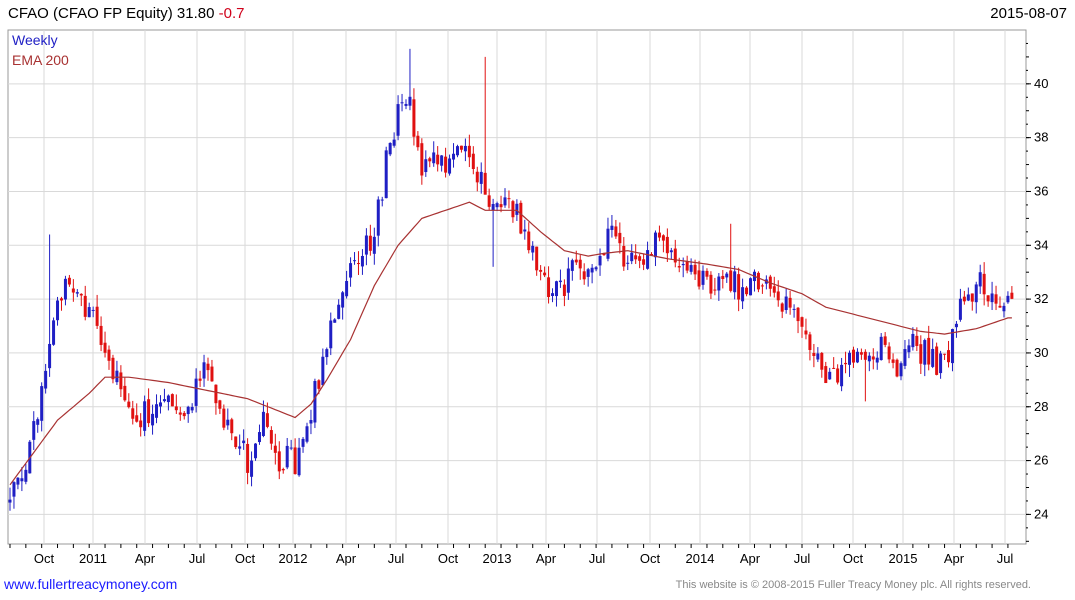 This screenshot has height=600, width=1075. What do you see at coordinates (903, 558) in the screenshot?
I see `x-tick-label: 2015` at bounding box center [903, 558].